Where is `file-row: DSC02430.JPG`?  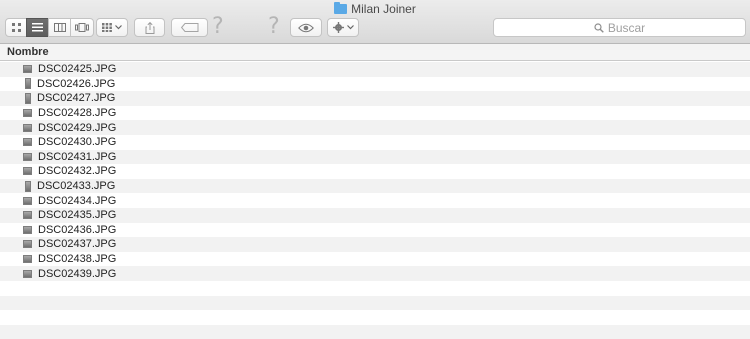 file-row: DSC02430.JPG is located at coordinates (375, 142).